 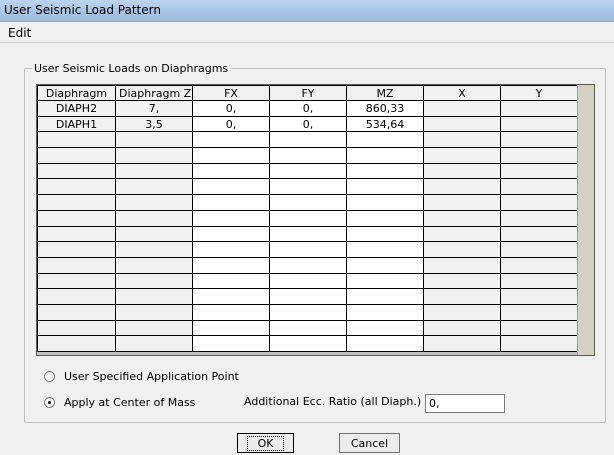 I want to click on ecc-ratio-input, so click(x=465, y=403).